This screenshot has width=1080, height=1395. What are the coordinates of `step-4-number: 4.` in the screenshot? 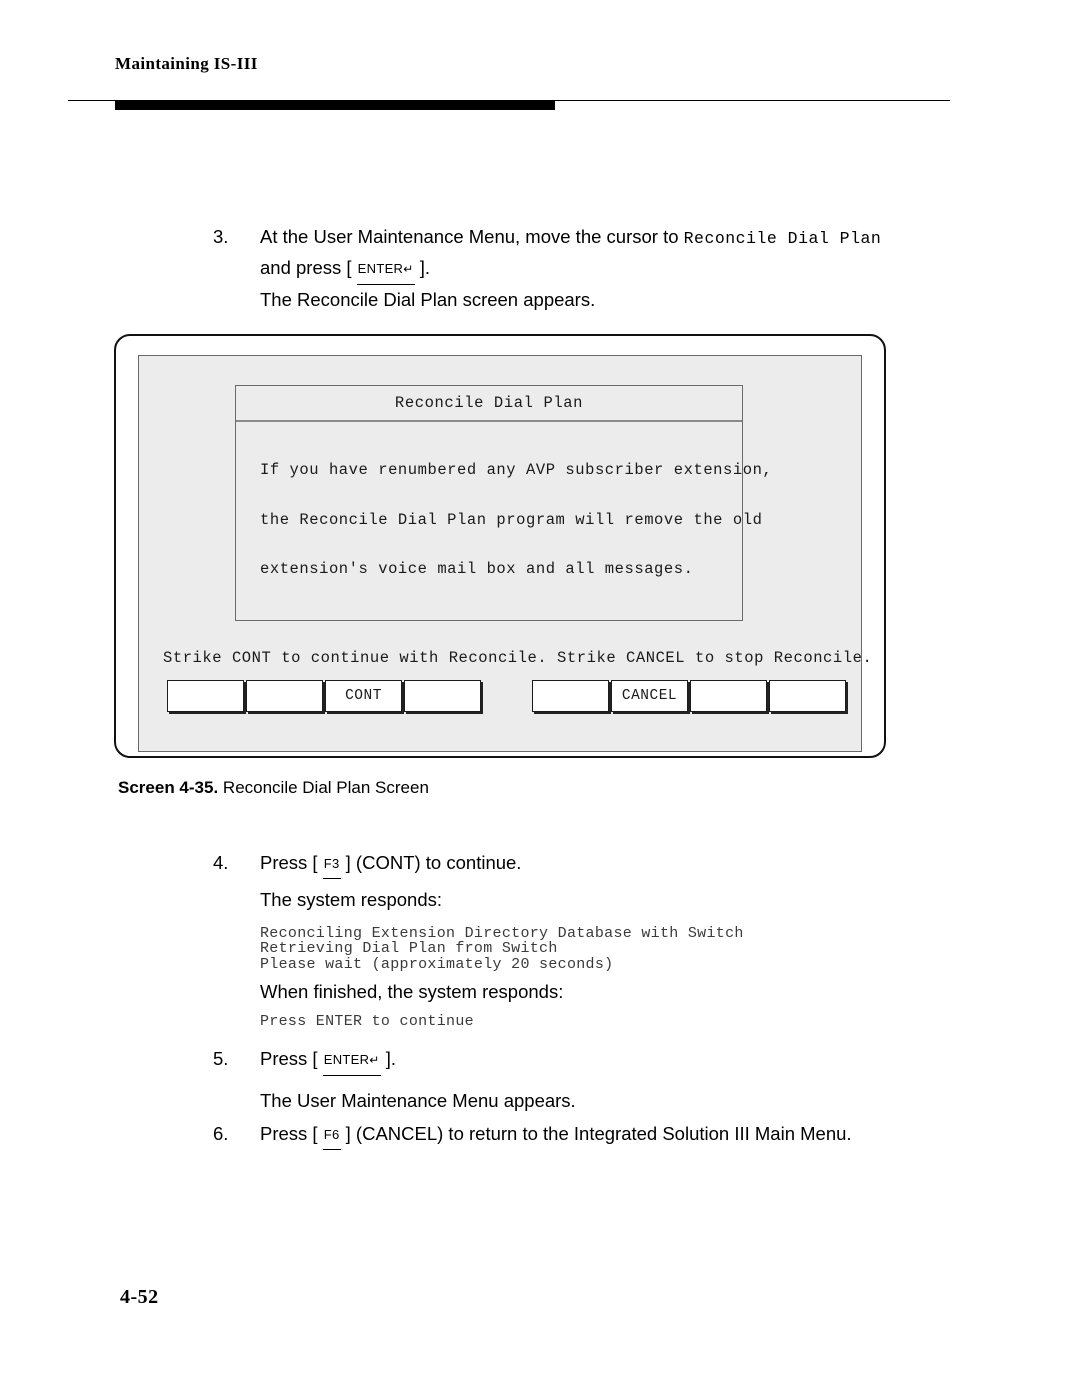 It's located at (221, 862).